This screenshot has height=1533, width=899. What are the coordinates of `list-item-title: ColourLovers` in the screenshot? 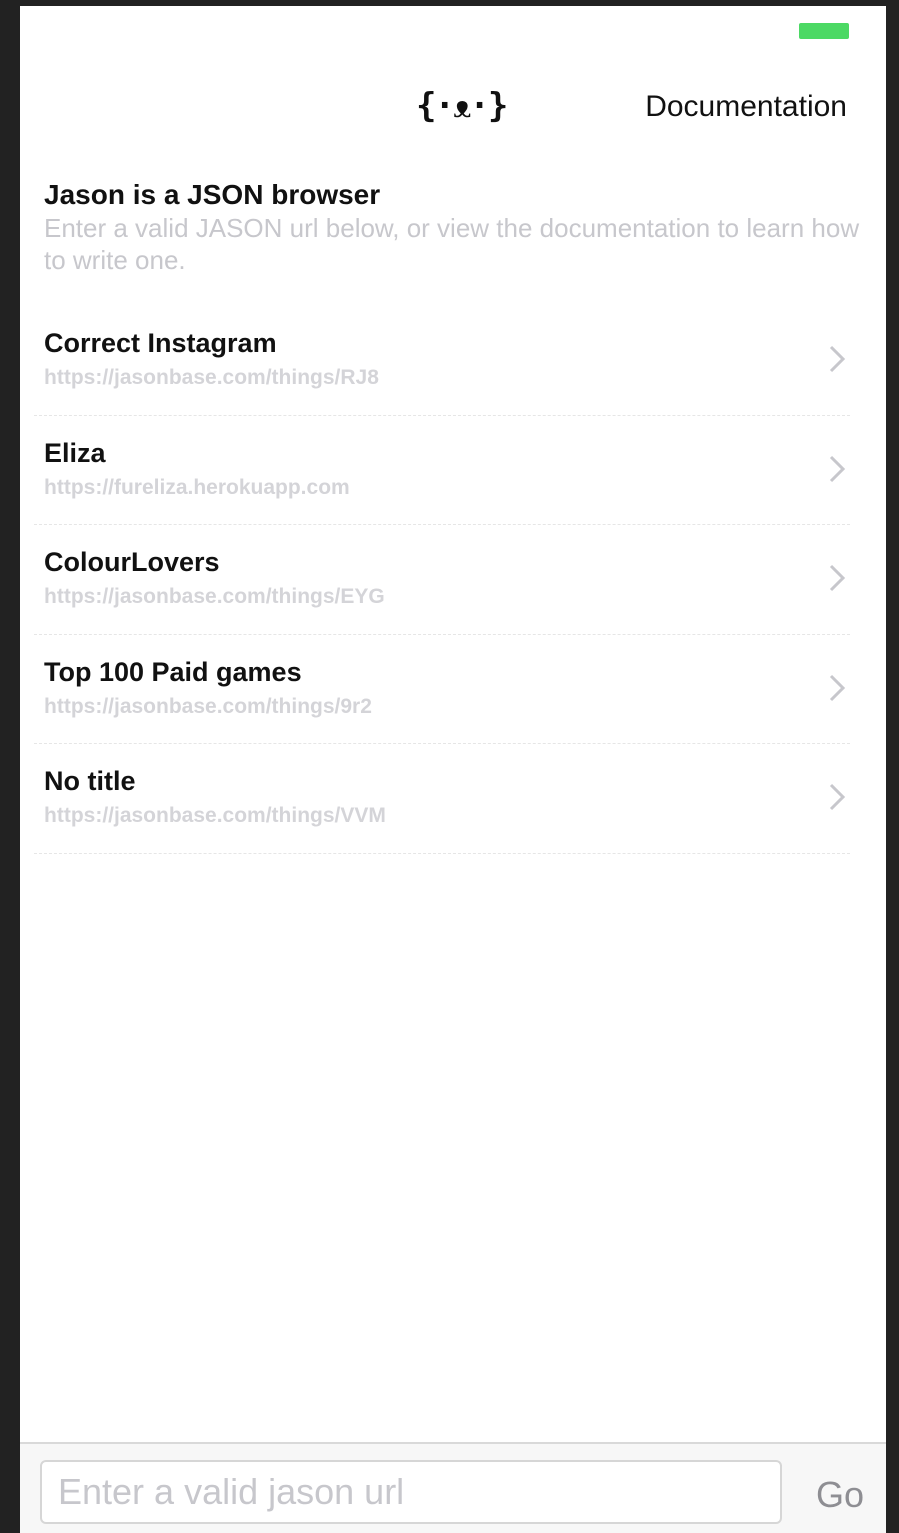 It's located at (132, 562).